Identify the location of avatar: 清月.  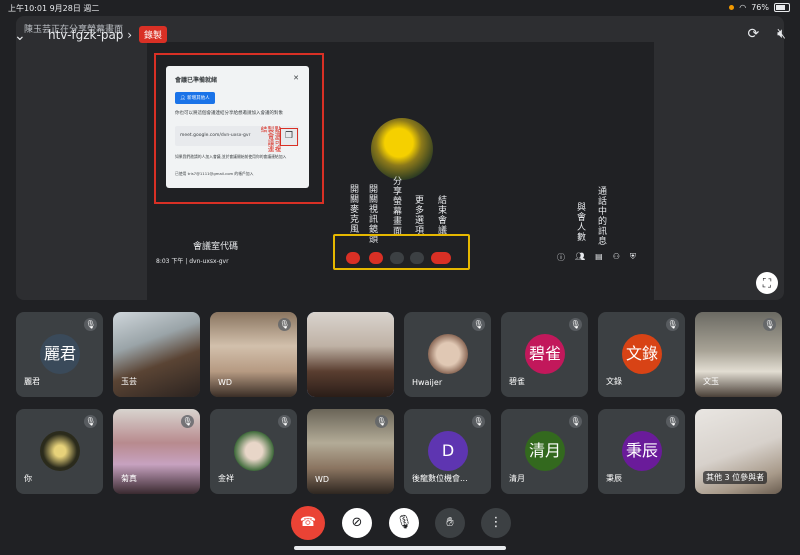
(545, 451).